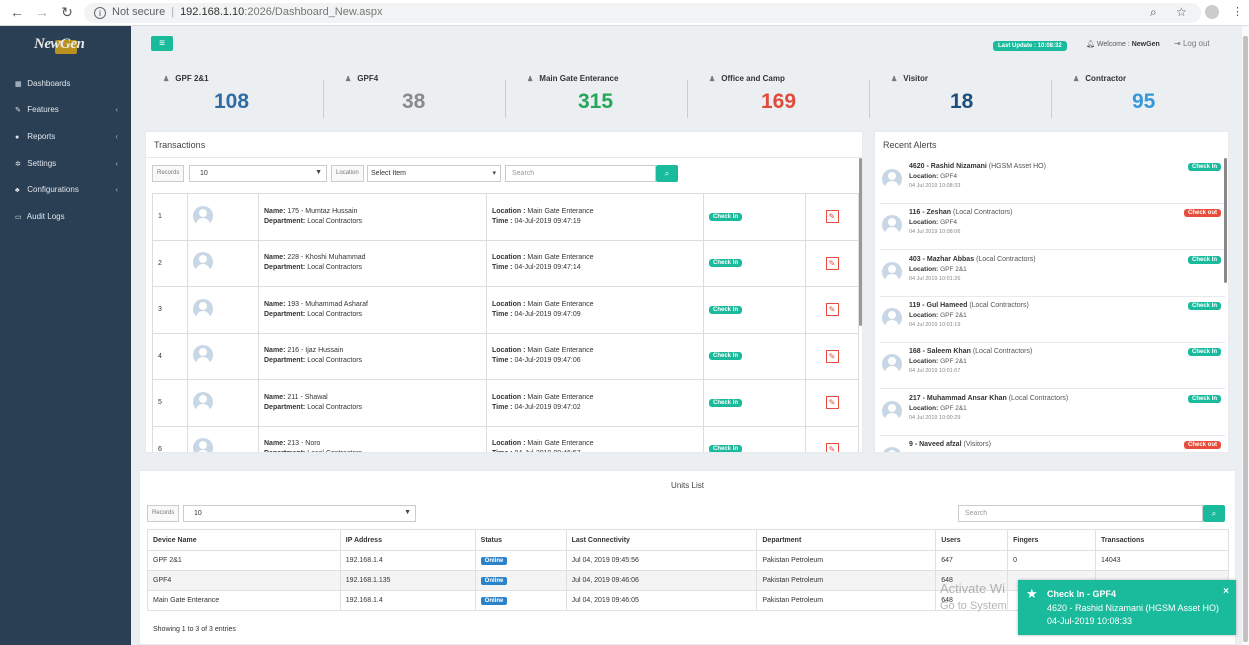  Describe the element at coordinates (258, 173) in the screenshot. I see `records-select: 10 ▼` at that location.